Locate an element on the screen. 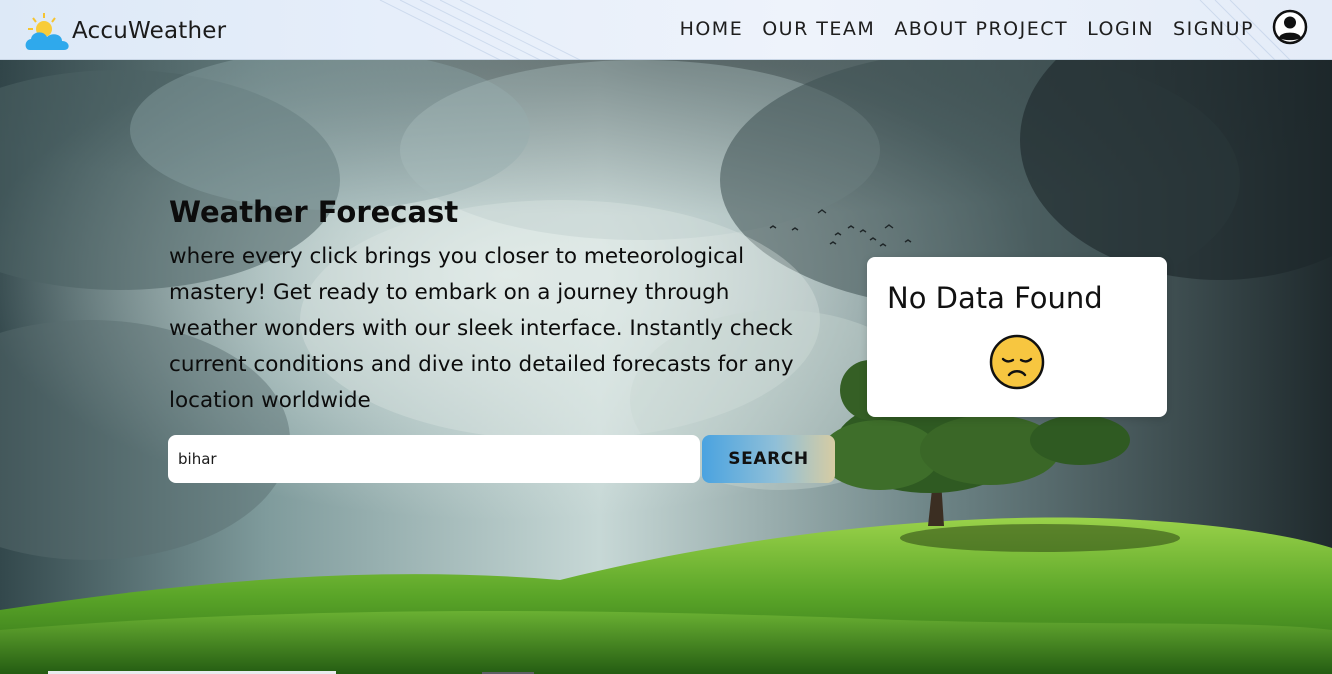 The width and height of the screenshot is (1332, 674). nav-home: HOME is located at coordinates (712, 29).